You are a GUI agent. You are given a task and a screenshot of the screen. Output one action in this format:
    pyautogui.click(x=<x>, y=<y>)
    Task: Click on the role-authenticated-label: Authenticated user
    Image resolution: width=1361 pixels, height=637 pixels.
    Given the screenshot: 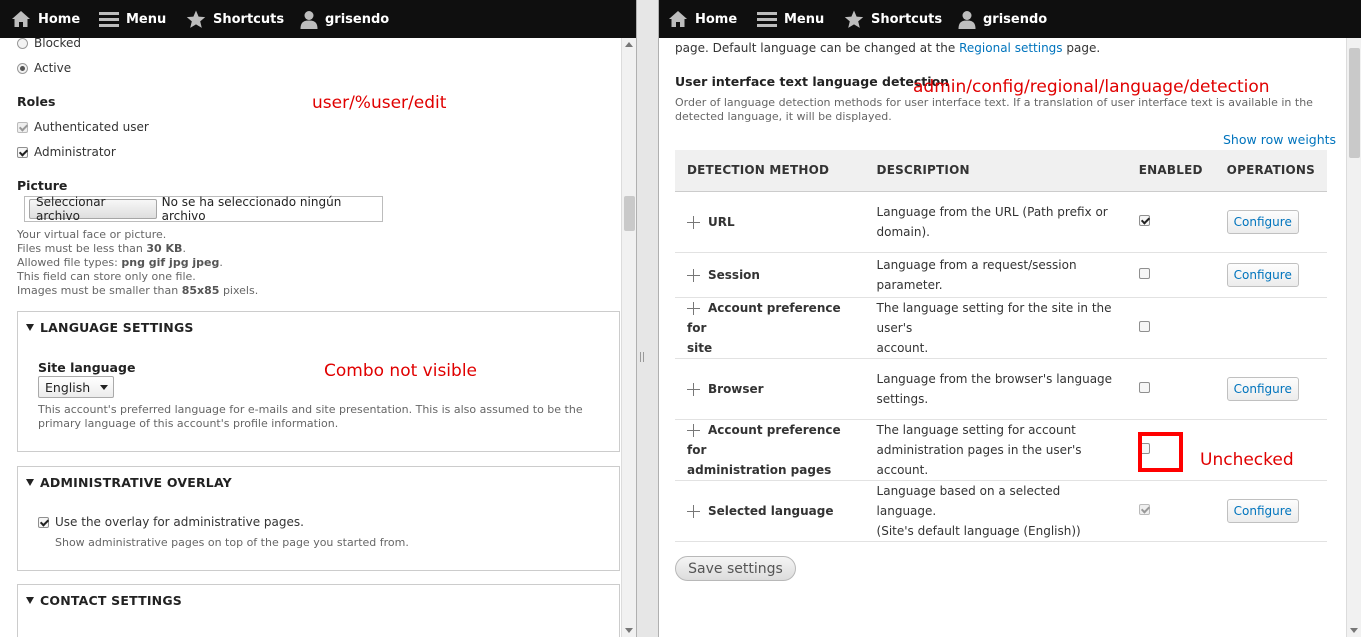 What is the action you would take?
    pyautogui.click(x=91, y=127)
    